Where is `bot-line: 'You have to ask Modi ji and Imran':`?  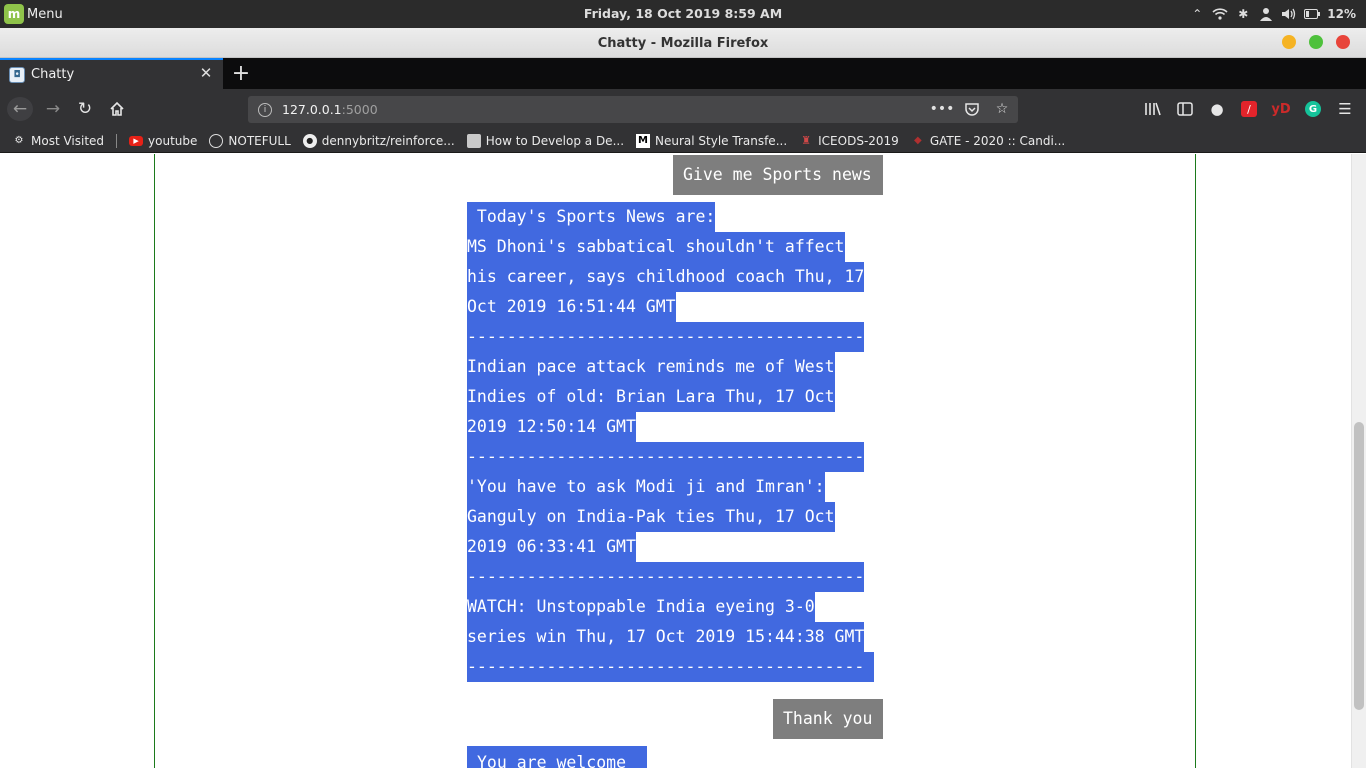
bot-line: 'You have to ask Modi ji and Imran': is located at coordinates (646, 487).